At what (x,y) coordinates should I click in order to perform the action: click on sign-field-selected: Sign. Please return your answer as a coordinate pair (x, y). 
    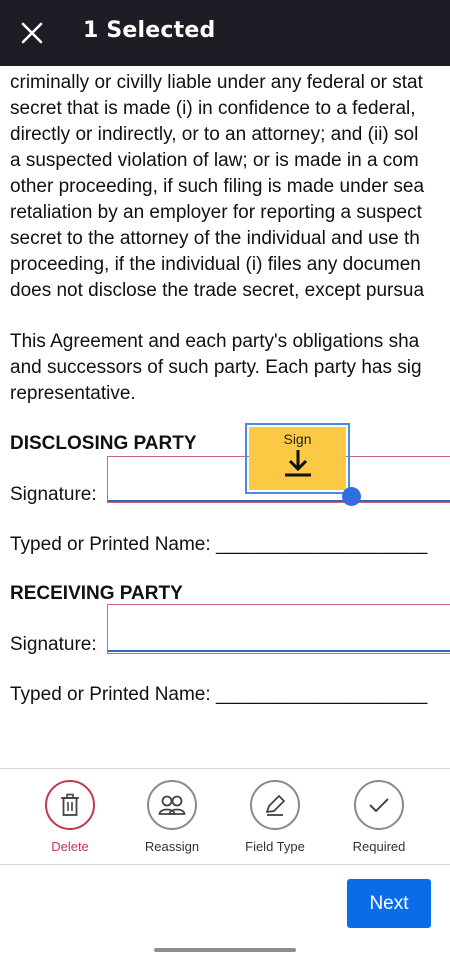
    Looking at the image, I should click on (297, 458).